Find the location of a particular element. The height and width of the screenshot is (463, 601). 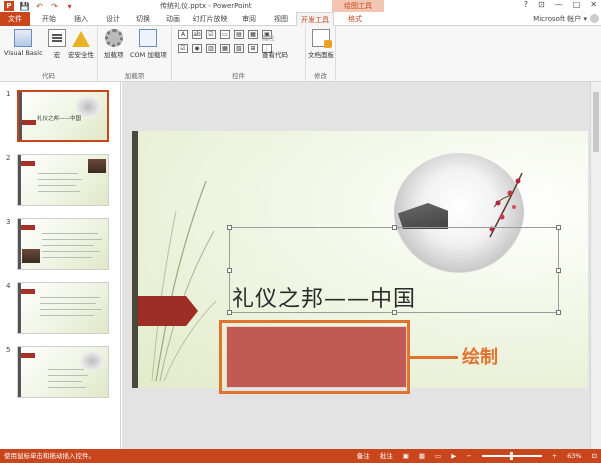

comments-button: 批注 is located at coordinates (386, 456).